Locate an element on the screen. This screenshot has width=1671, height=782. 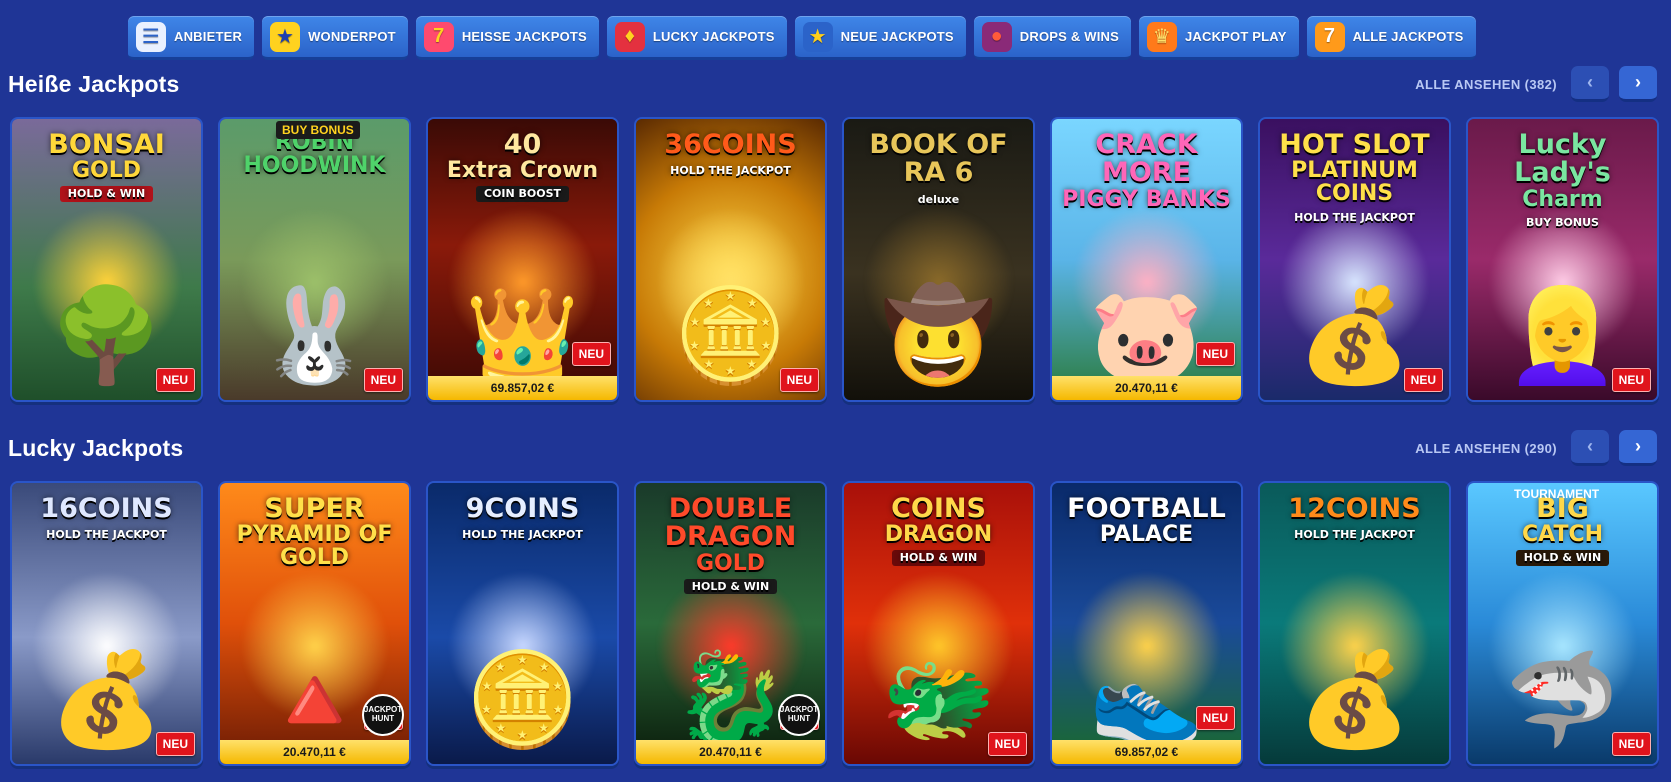
game-logo-subtitle: BUY BONUS is located at coordinates (1562, 222).